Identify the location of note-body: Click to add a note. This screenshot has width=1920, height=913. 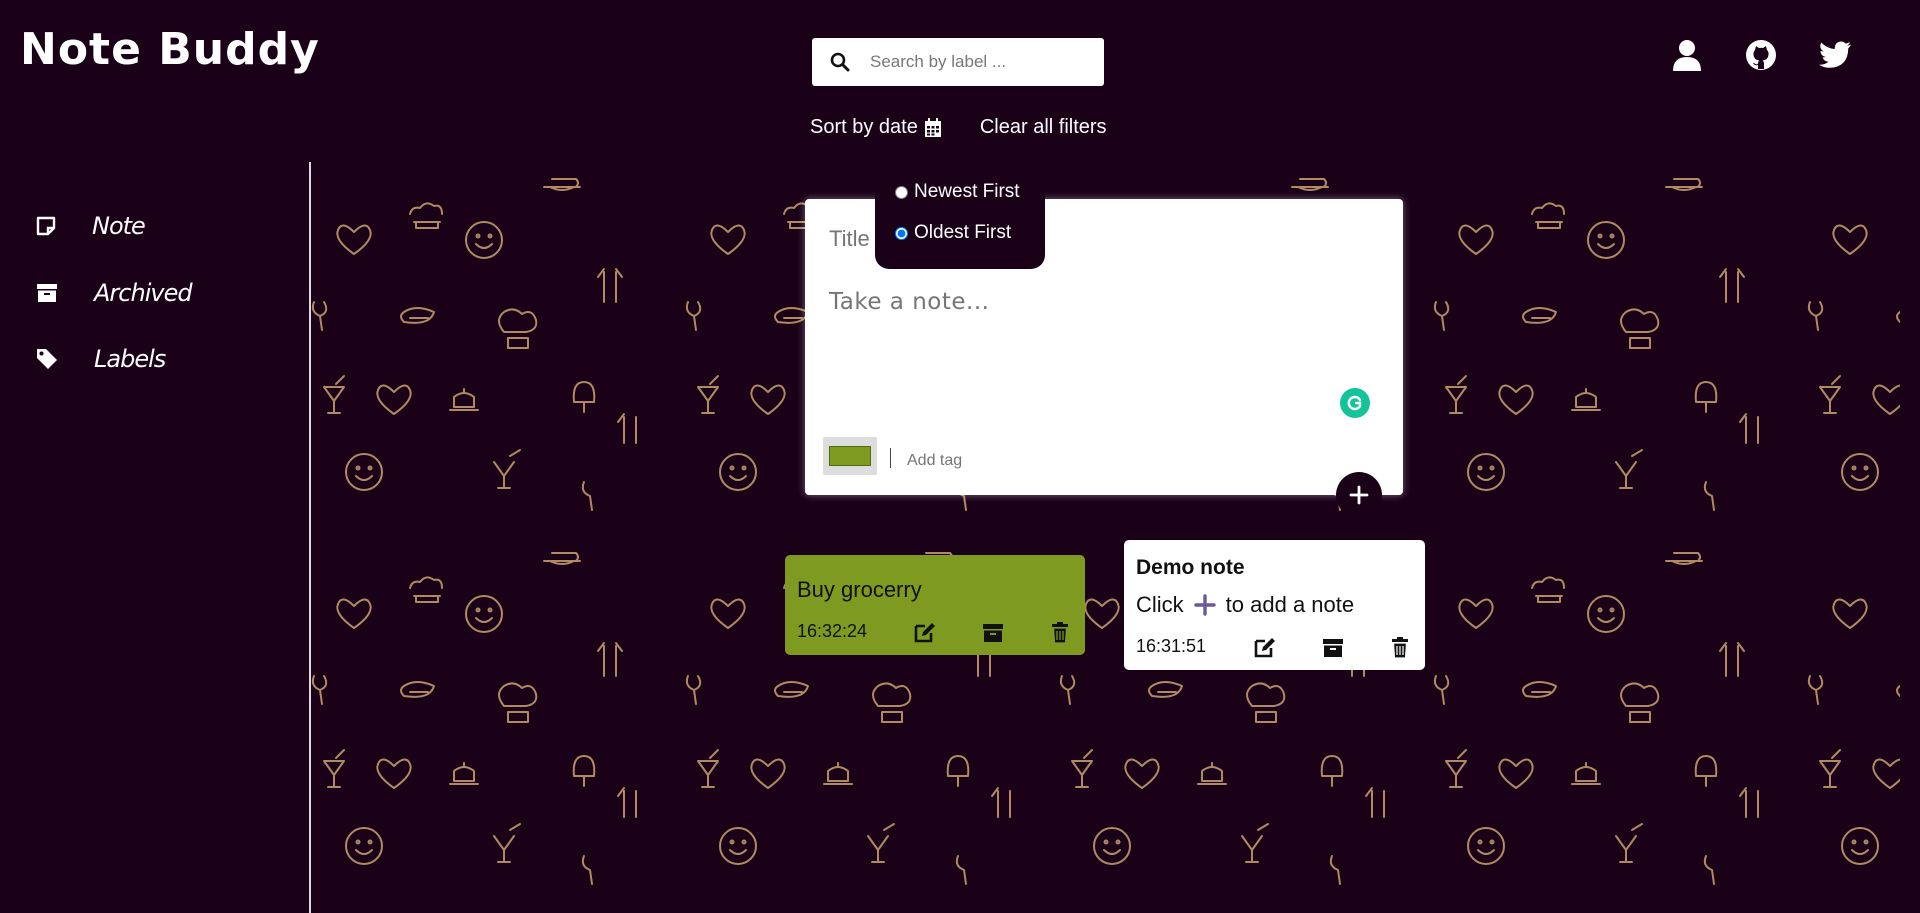
(1245, 605).